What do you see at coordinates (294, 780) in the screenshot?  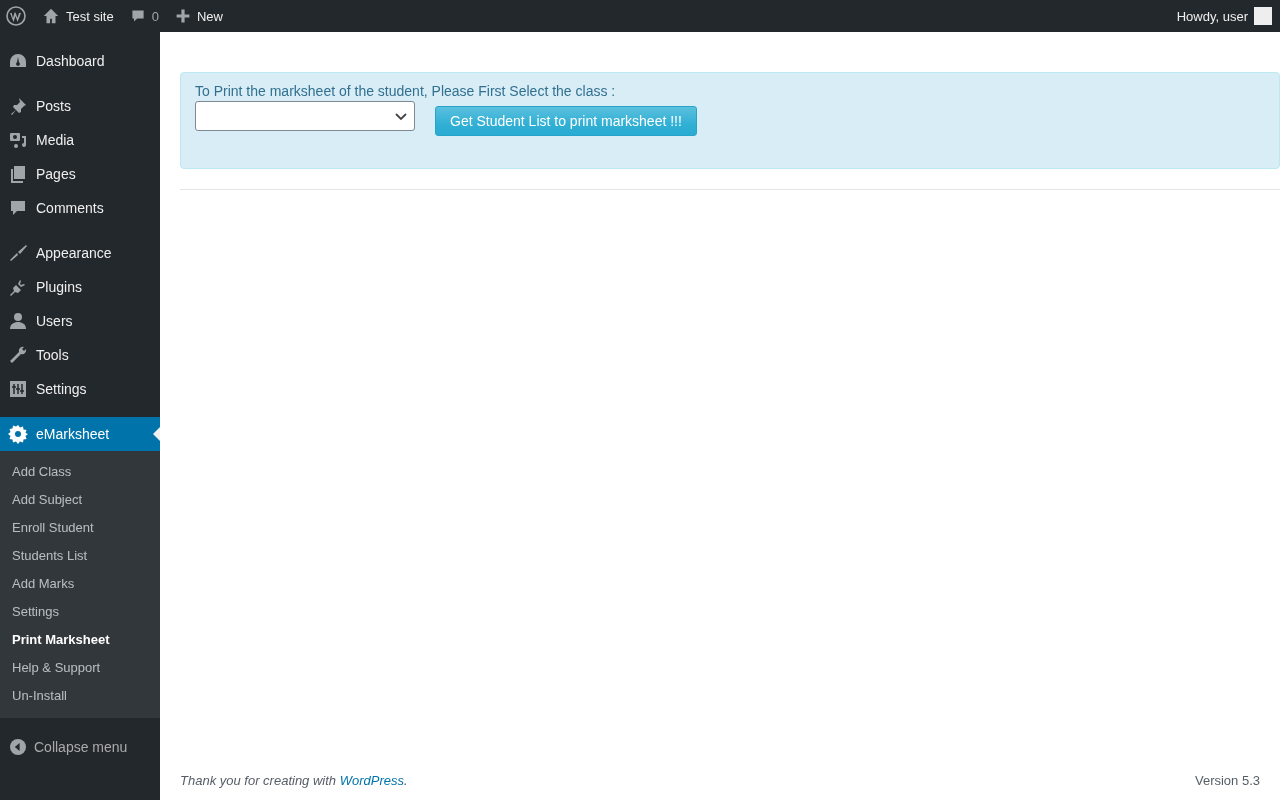 I see `footer-thanks: Thank you for creating with WordPress.` at bounding box center [294, 780].